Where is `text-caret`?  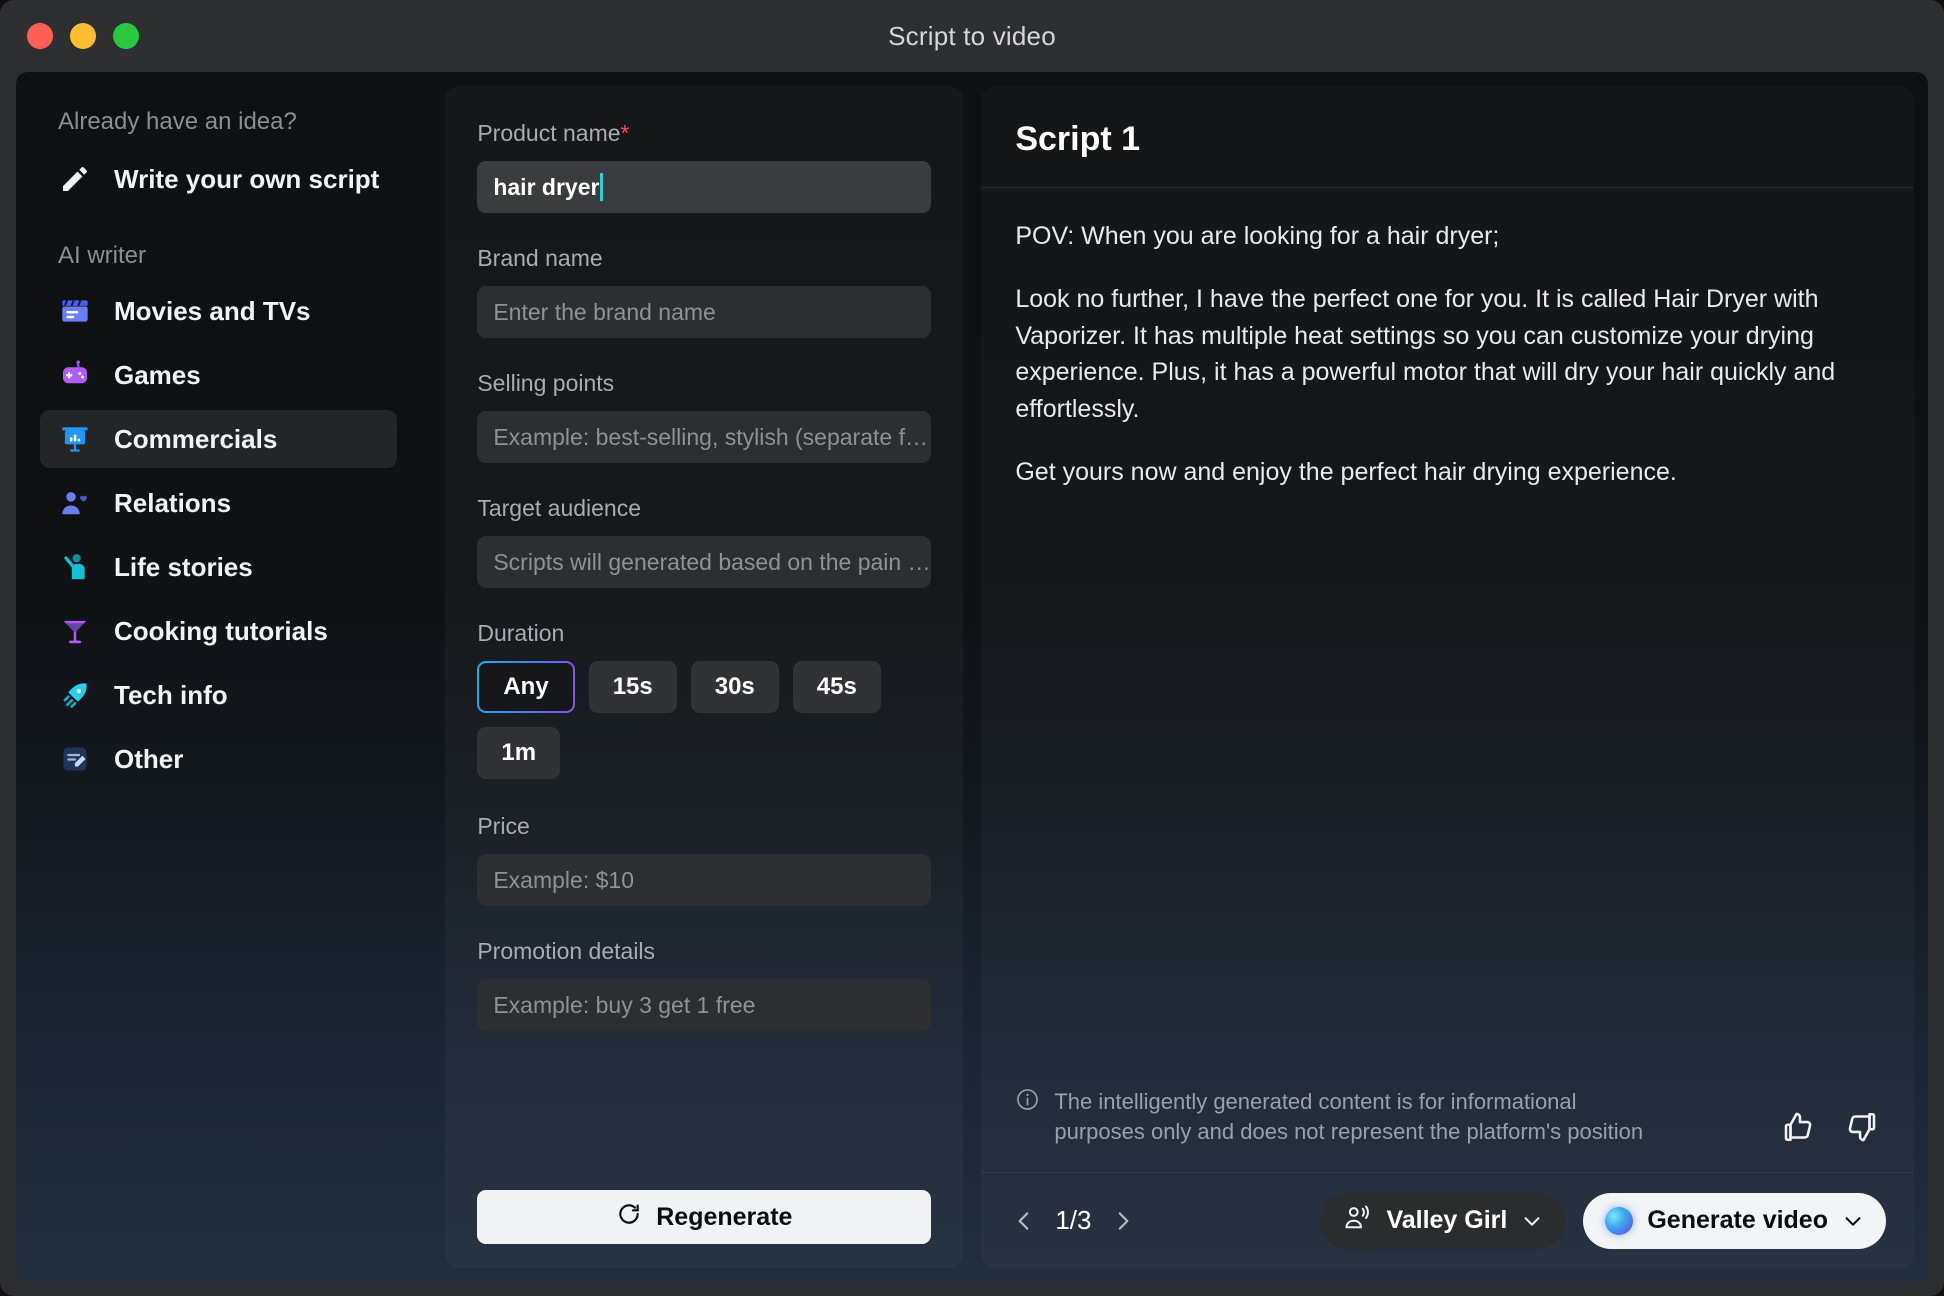
text-caret is located at coordinates (602, 187).